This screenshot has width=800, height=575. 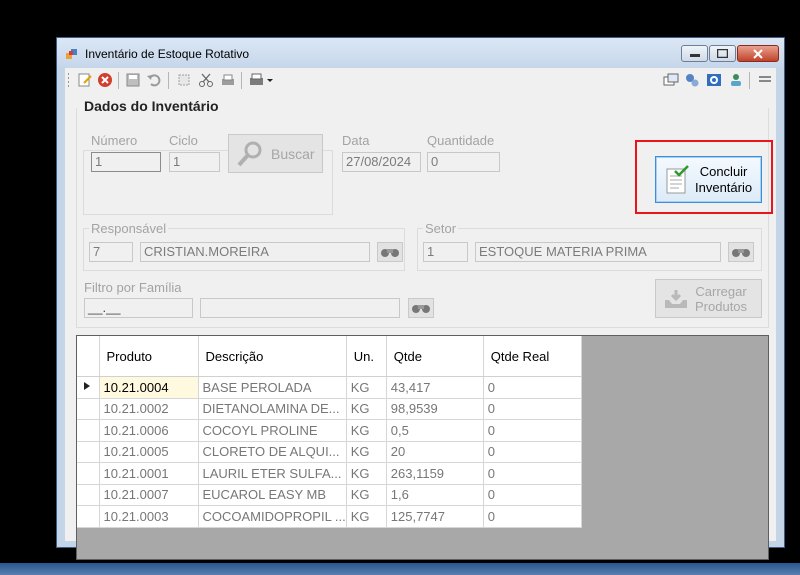 What do you see at coordinates (149, 356) in the screenshot?
I see `column-header: Produto` at bounding box center [149, 356].